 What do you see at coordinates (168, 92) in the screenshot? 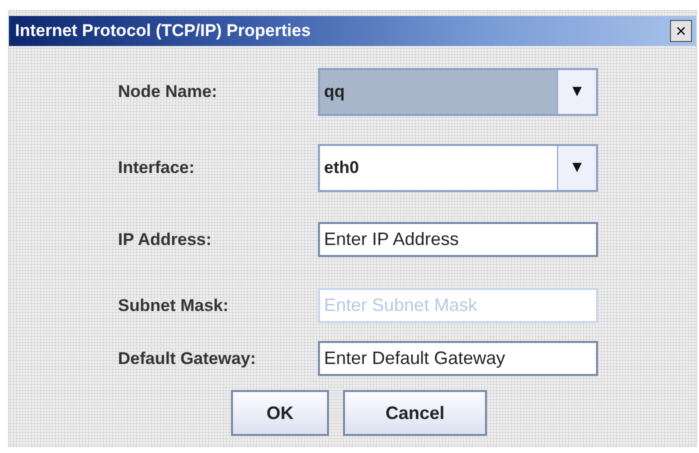
I see `field-label: Node Name:` at bounding box center [168, 92].